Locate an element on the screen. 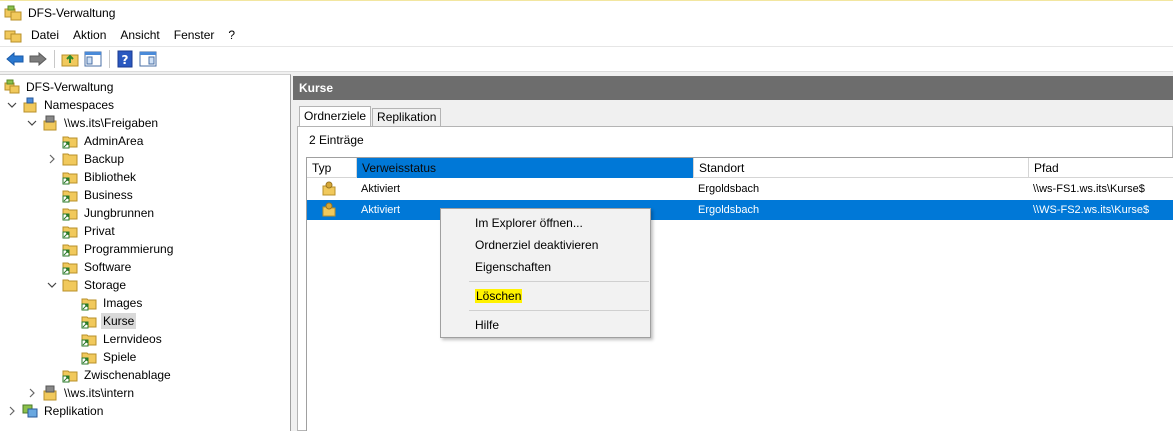  tree-item-backup: Backup is located at coordinates (86, 159).